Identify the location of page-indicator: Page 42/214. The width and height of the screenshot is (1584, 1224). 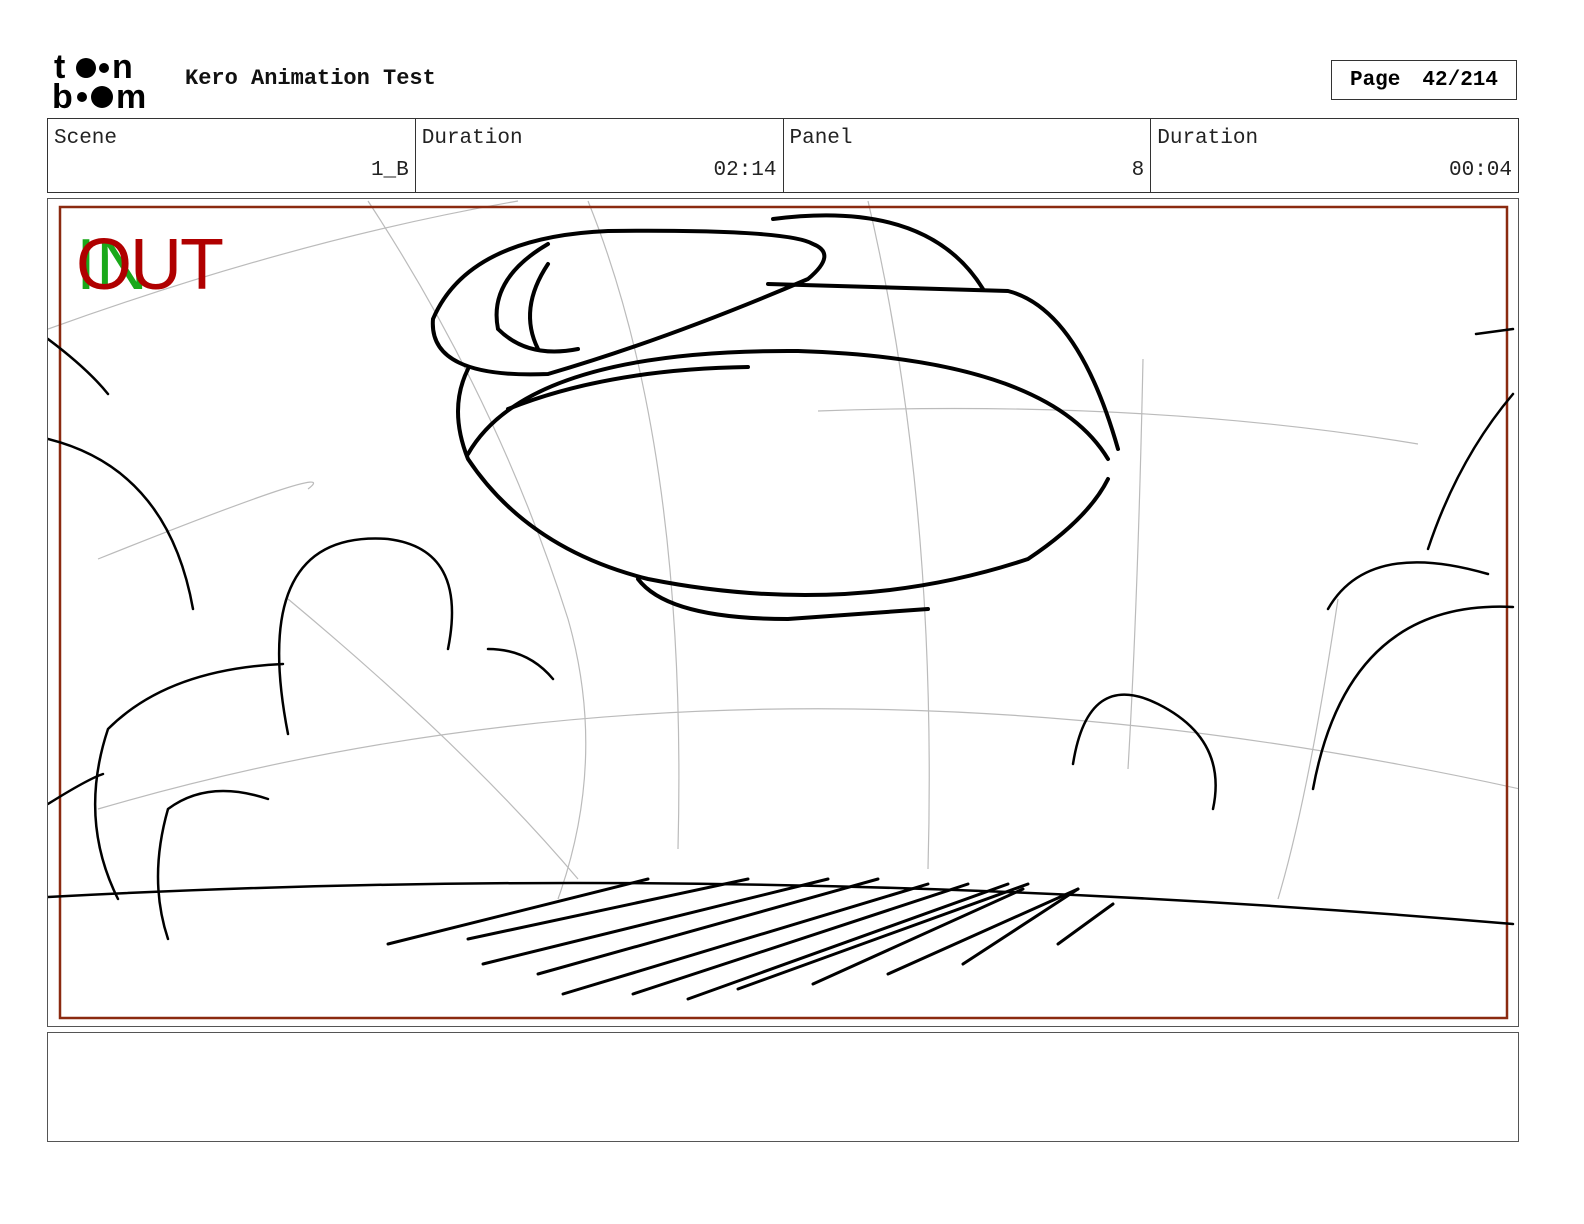
(1424, 80).